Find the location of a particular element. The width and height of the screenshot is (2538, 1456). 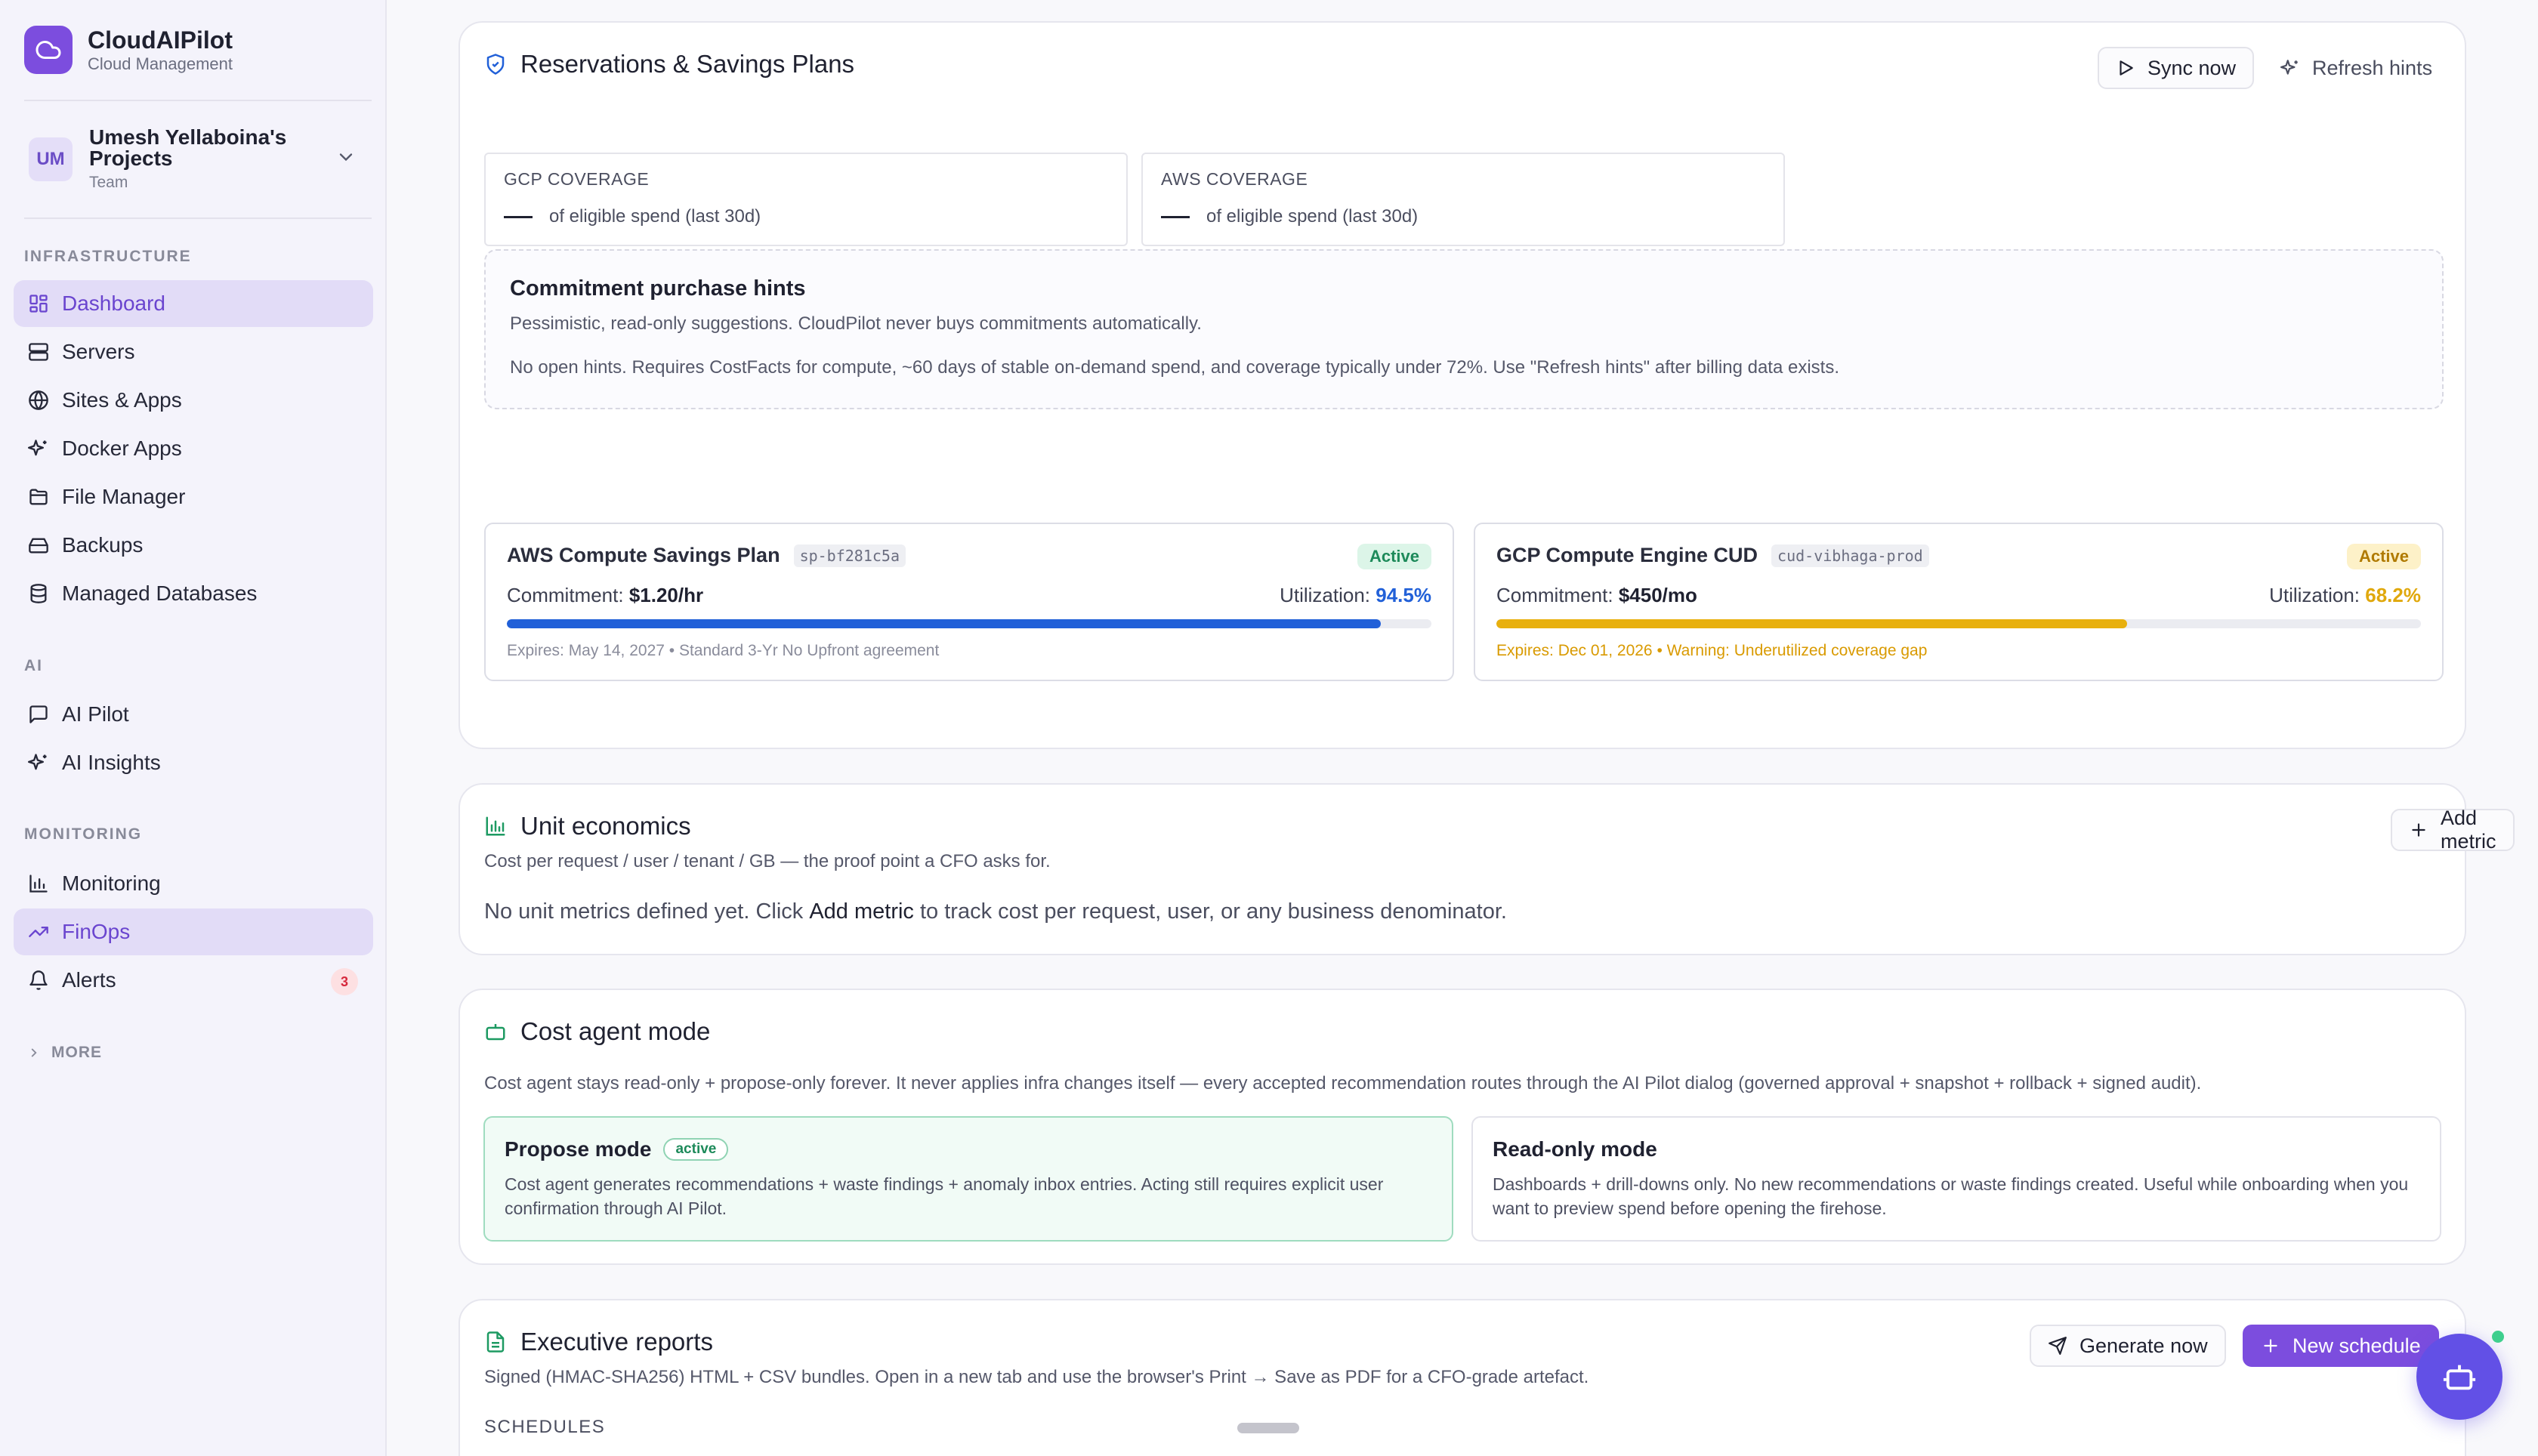

bell-icon is located at coordinates (38, 980).